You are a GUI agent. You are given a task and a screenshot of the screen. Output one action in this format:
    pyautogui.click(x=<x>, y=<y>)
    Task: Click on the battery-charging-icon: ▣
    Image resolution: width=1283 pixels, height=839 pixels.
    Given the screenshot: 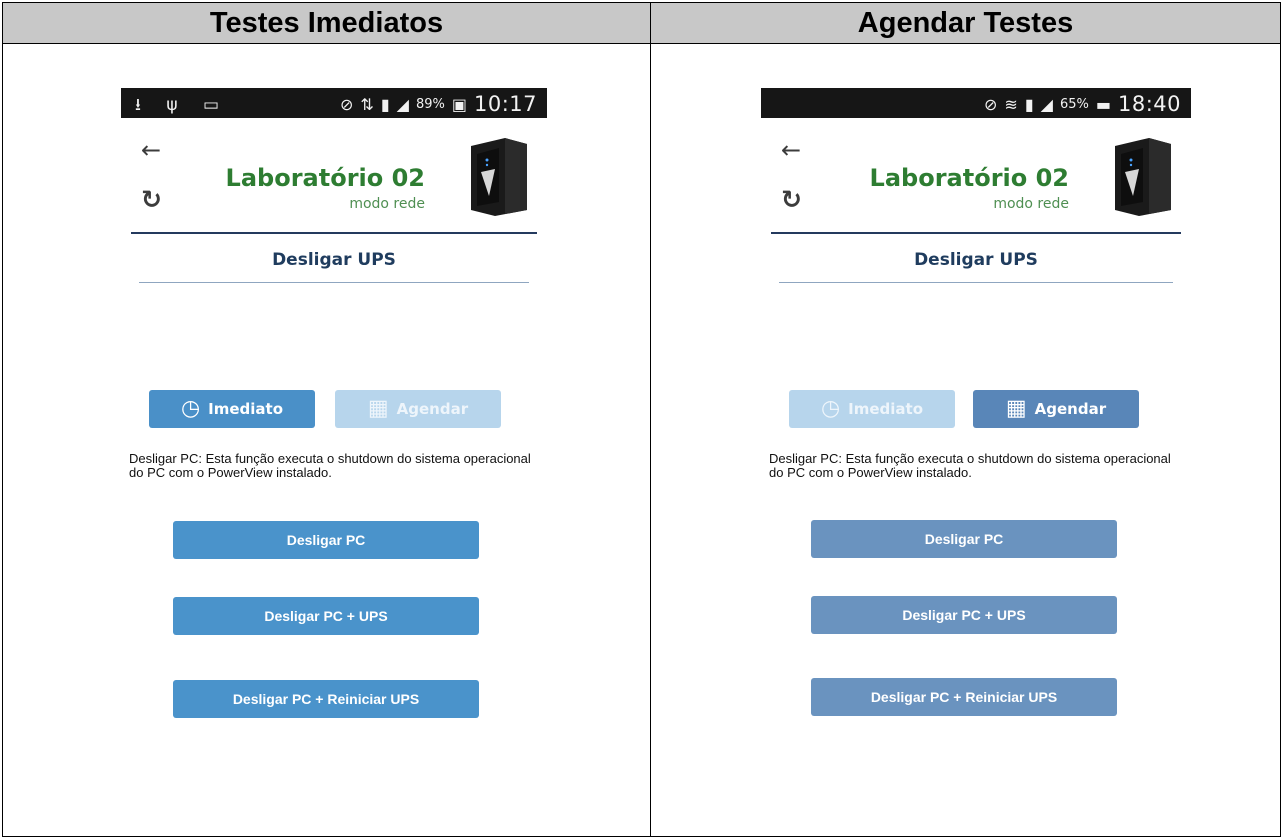 What is the action you would take?
    pyautogui.click(x=459, y=104)
    